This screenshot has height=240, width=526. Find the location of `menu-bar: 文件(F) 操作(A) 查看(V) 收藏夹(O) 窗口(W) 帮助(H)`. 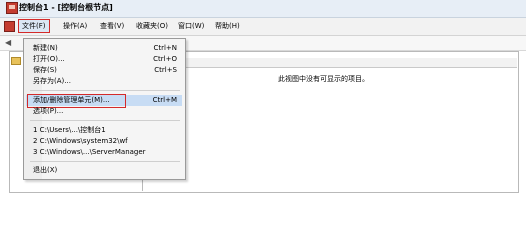

menu-bar: 文件(F) 操作(A) 查看(V) 收藏夹(O) 窗口(W) 帮助(H) is located at coordinates (263, 27).